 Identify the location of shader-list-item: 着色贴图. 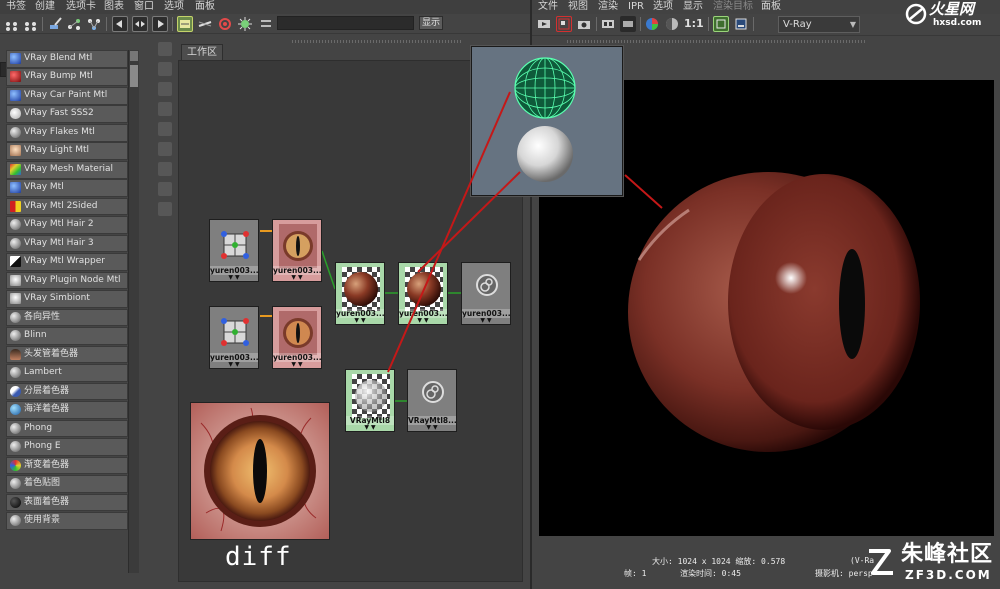
(67, 484).